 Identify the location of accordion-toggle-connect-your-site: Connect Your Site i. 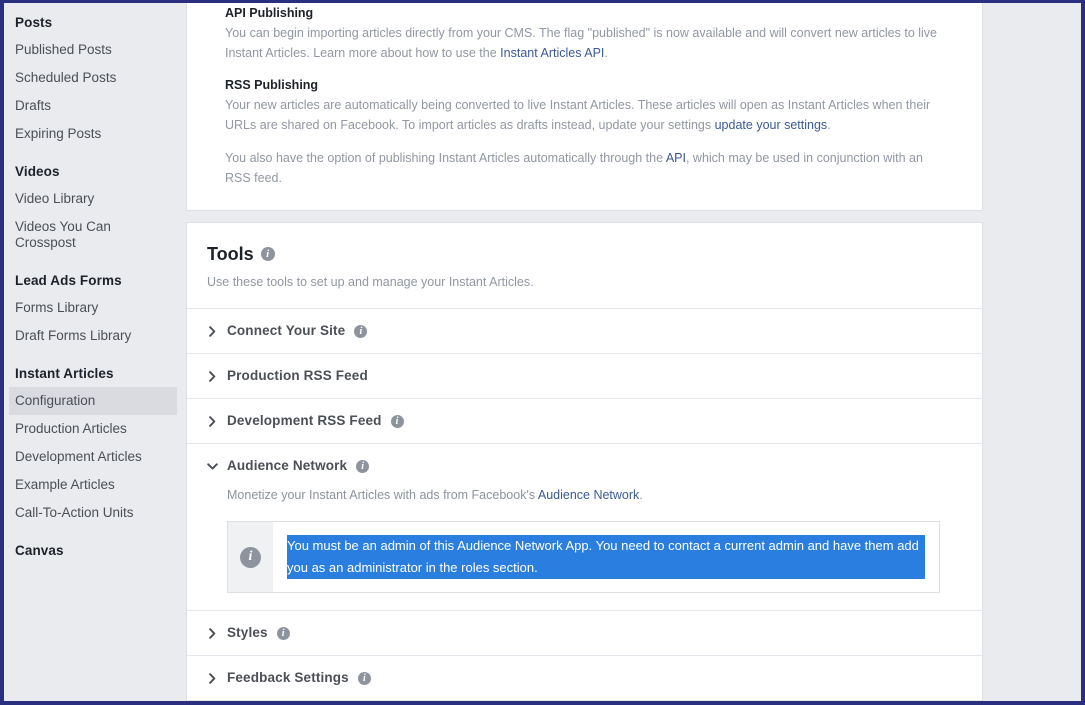
(584, 331).